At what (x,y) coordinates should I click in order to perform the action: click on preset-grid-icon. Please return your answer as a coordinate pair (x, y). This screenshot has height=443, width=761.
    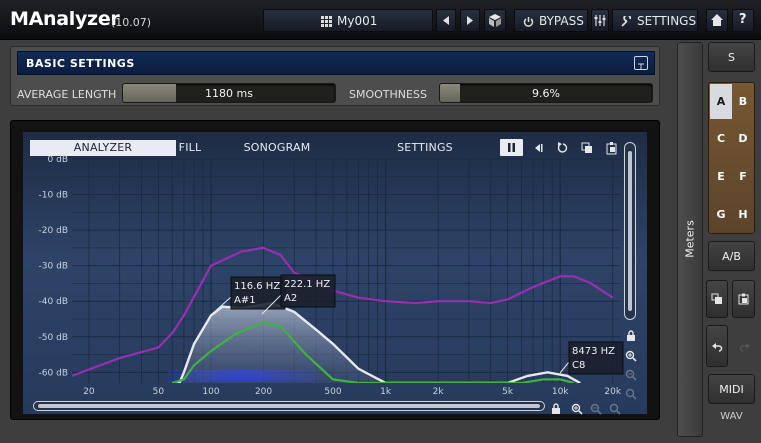
    Looking at the image, I should click on (326, 21).